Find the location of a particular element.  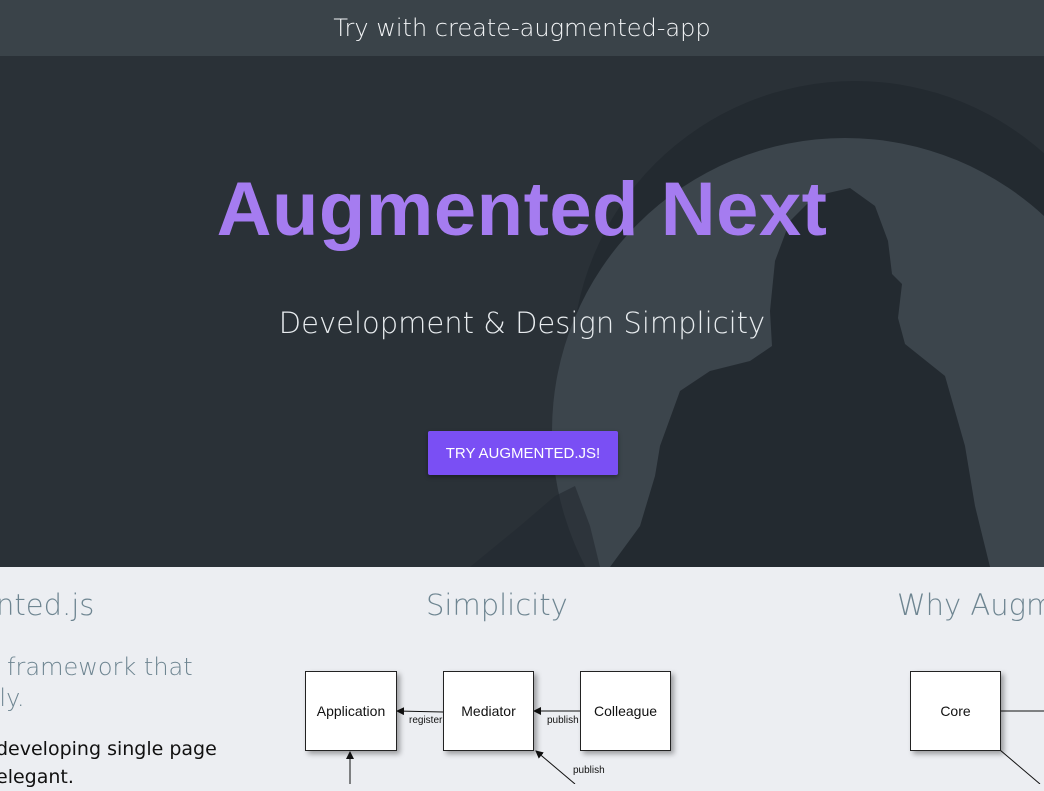

diagram-box-core: Core is located at coordinates (955, 711).